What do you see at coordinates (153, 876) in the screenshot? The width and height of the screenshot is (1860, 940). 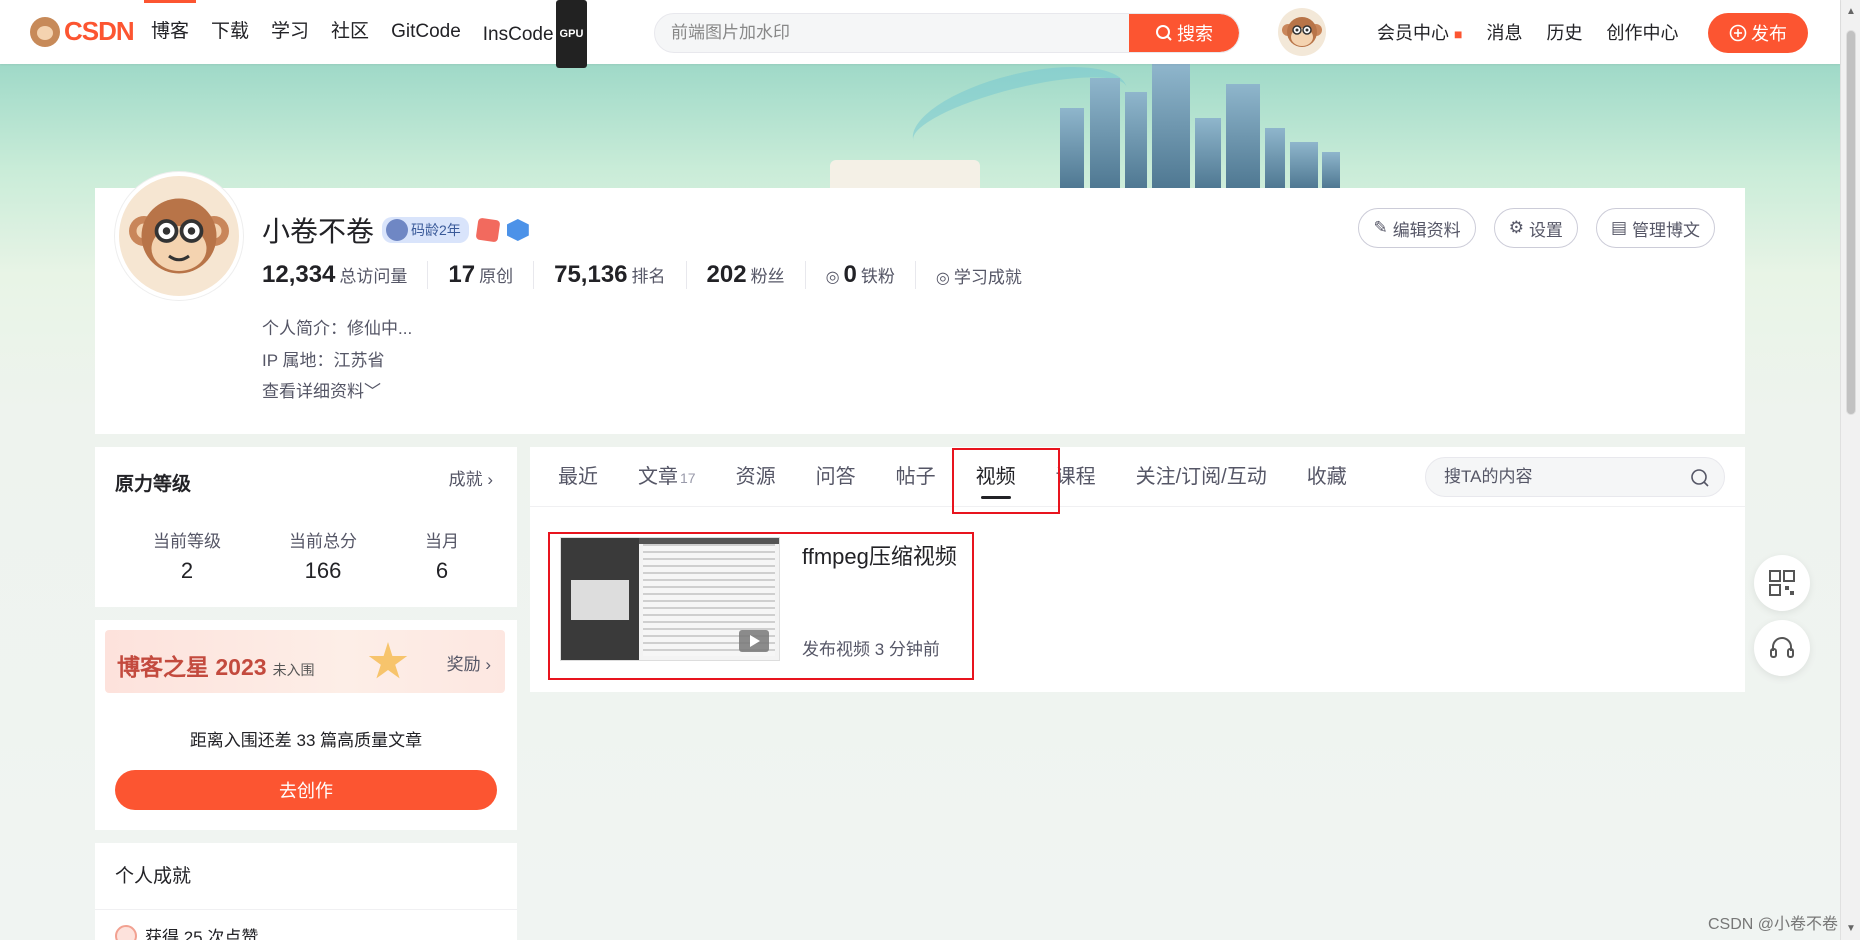 I see `achievements-title: 个人成就` at bounding box center [153, 876].